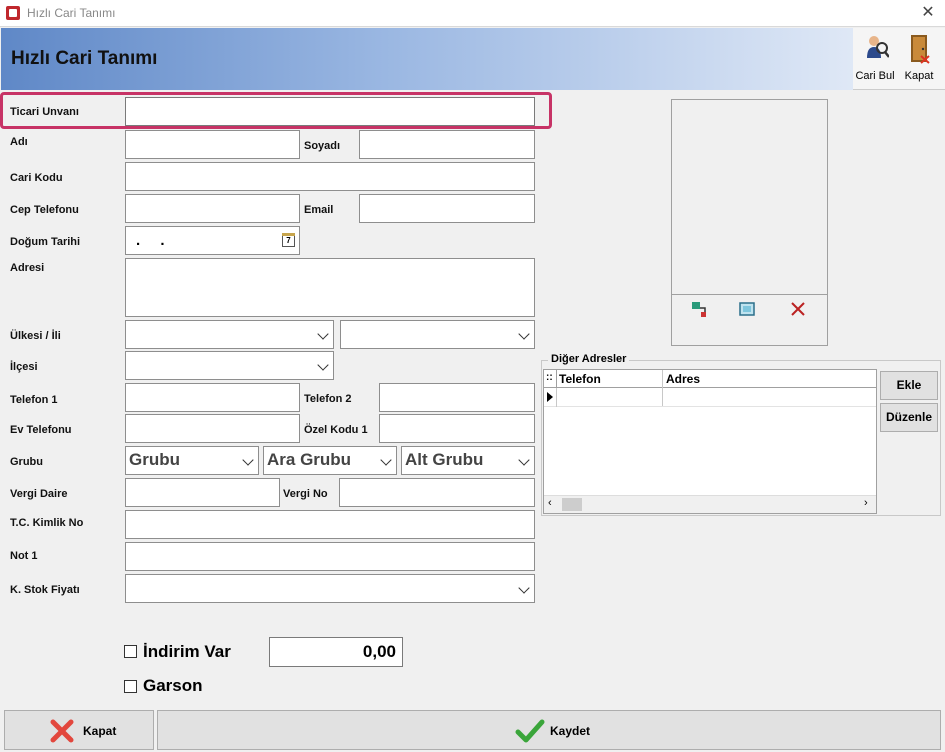 This screenshot has width=945, height=752. I want to click on window-title: Hızlı Cari Tanımı, so click(71, 13).